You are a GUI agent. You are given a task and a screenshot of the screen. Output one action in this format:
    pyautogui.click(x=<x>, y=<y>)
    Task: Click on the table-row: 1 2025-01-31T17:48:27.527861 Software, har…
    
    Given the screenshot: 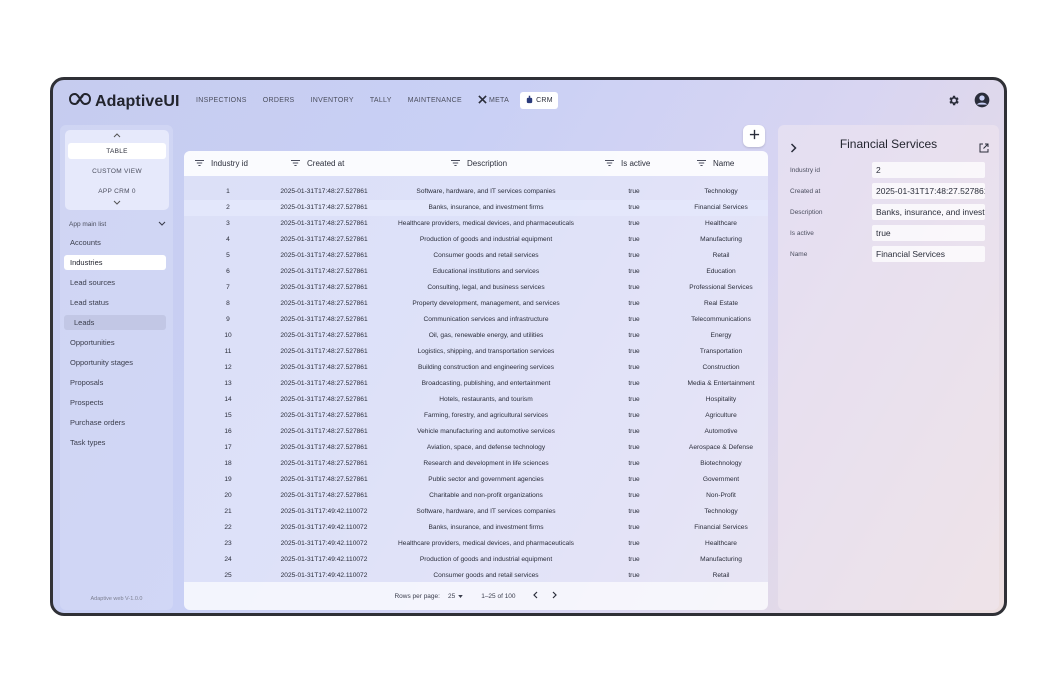 What is the action you would take?
    pyautogui.click(x=476, y=192)
    